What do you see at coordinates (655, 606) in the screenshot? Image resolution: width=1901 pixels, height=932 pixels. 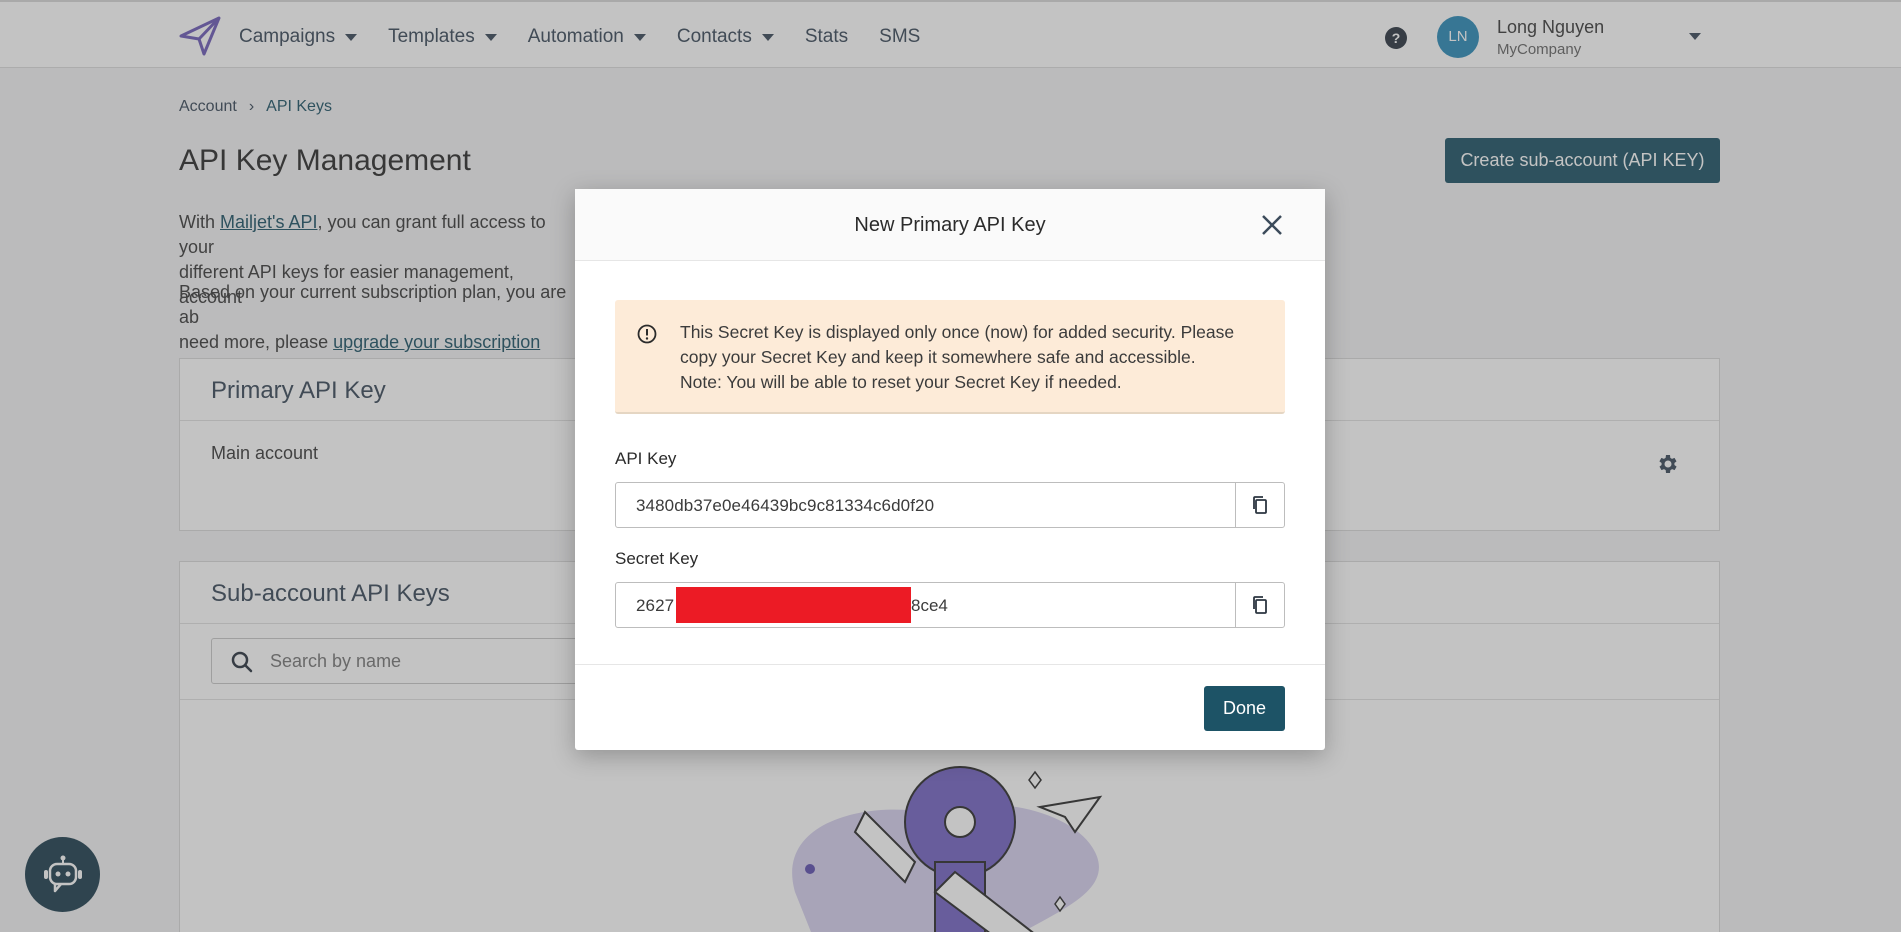 I see `secret-key-prefix: 2627` at bounding box center [655, 606].